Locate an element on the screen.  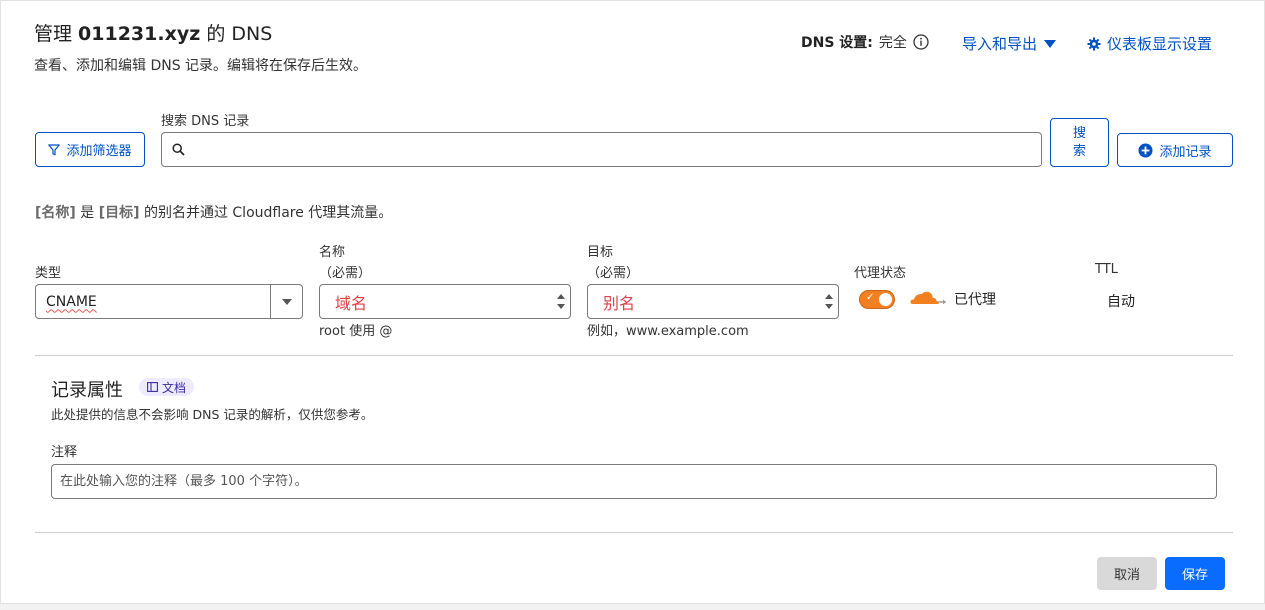
record-attributes-title: 记录属性 is located at coordinates (87, 390).